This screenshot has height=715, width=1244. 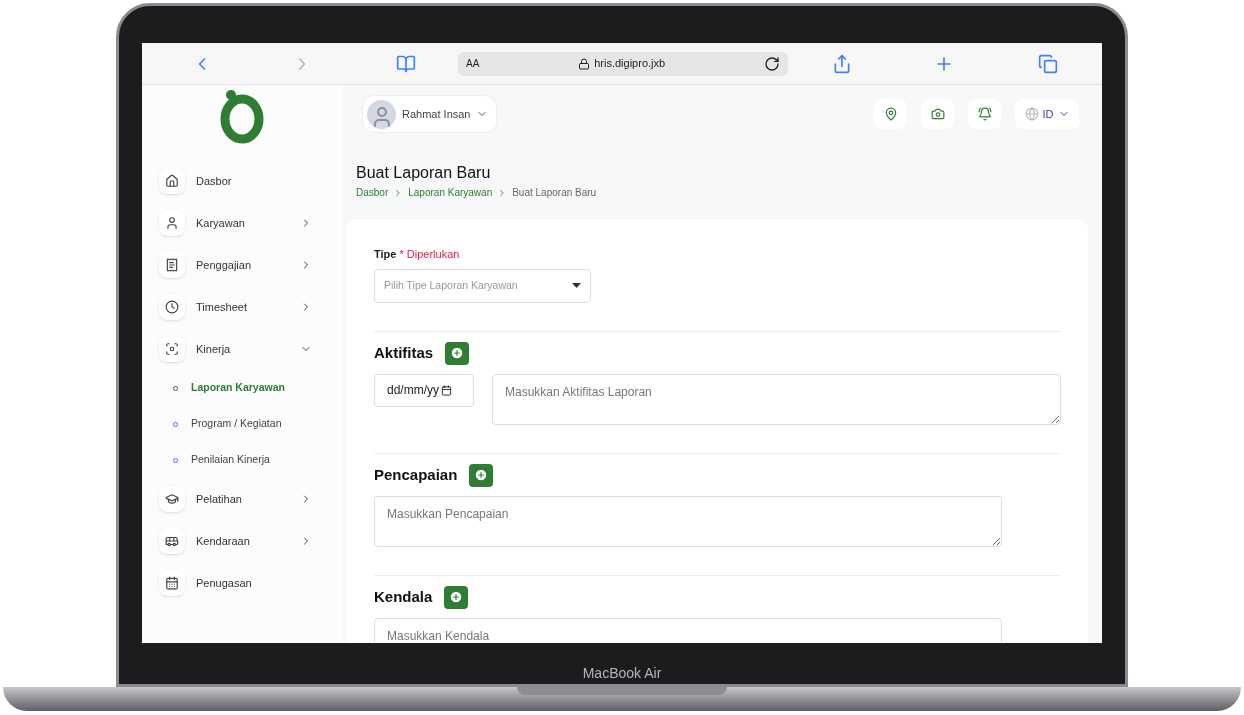 I want to click on page-title: Buat Laporan Baru, so click(x=424, y=173).